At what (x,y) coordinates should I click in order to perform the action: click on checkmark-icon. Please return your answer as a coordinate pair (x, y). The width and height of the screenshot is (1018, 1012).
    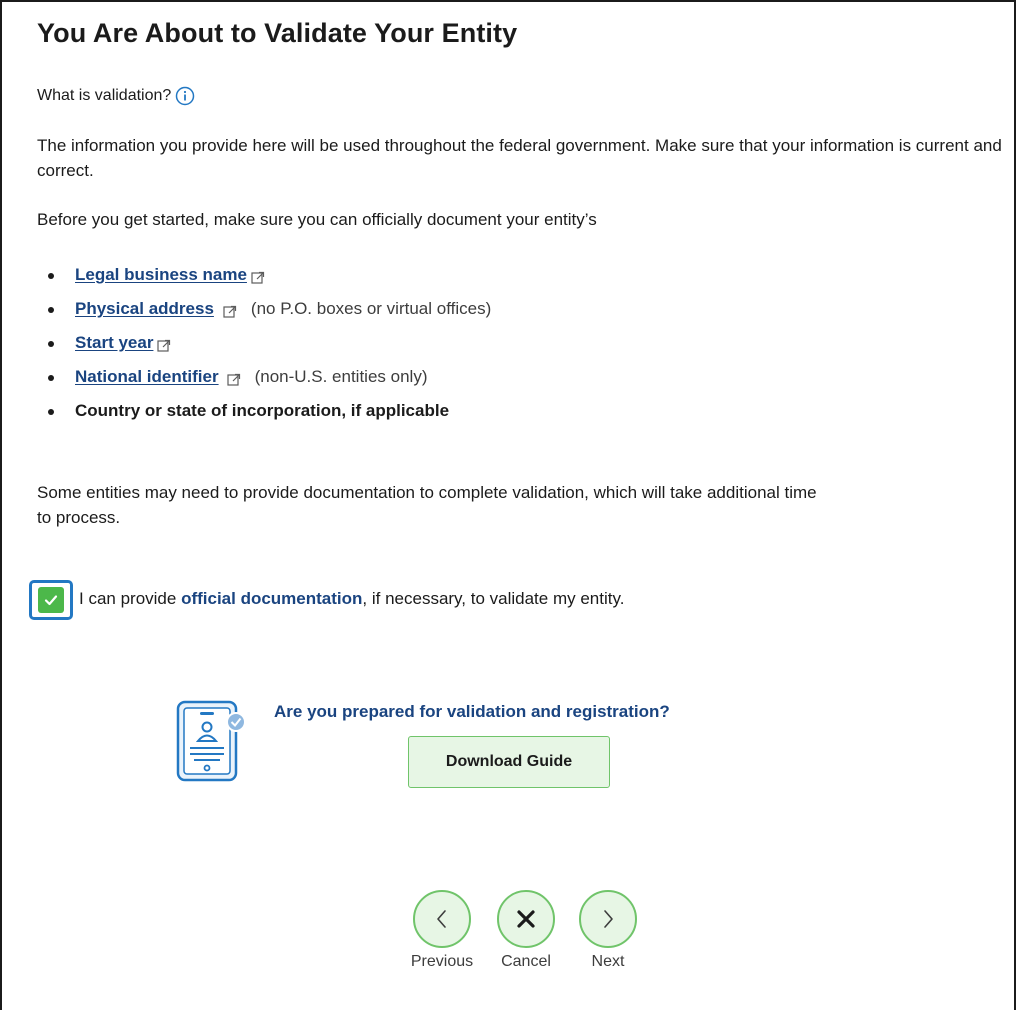
    Looking at the image, I should click on (51, 600).